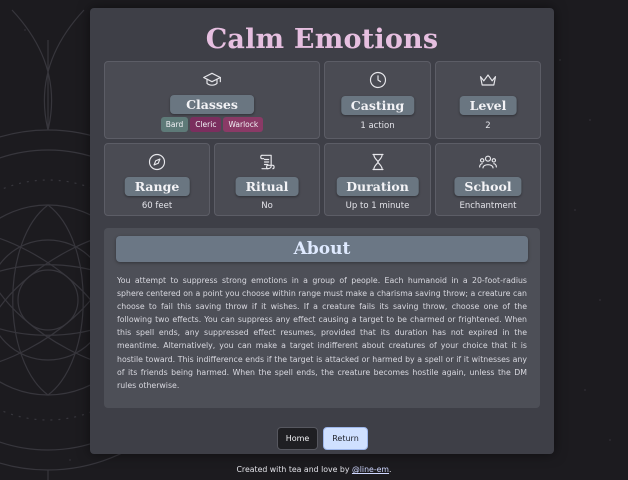  I want to click on classes-box: Classes Bard Cleric Warlock, so click(212, 100).